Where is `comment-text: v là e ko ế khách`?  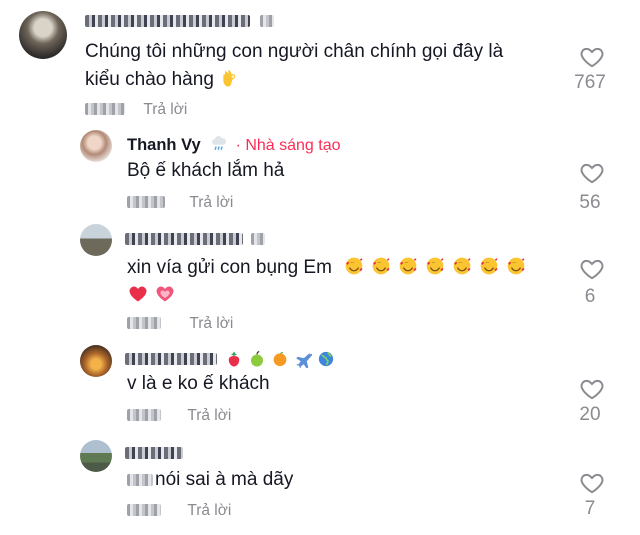 comment-text: v là e ko ế khách is located at coordinates (198, 383).